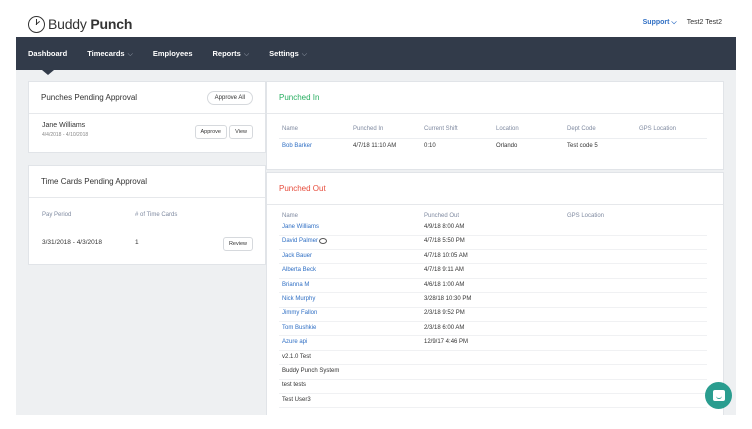 The image size is (752, 429). Describe the element at coordinates (241, 132) in the screenshot. I see `view-button: View` at that location.